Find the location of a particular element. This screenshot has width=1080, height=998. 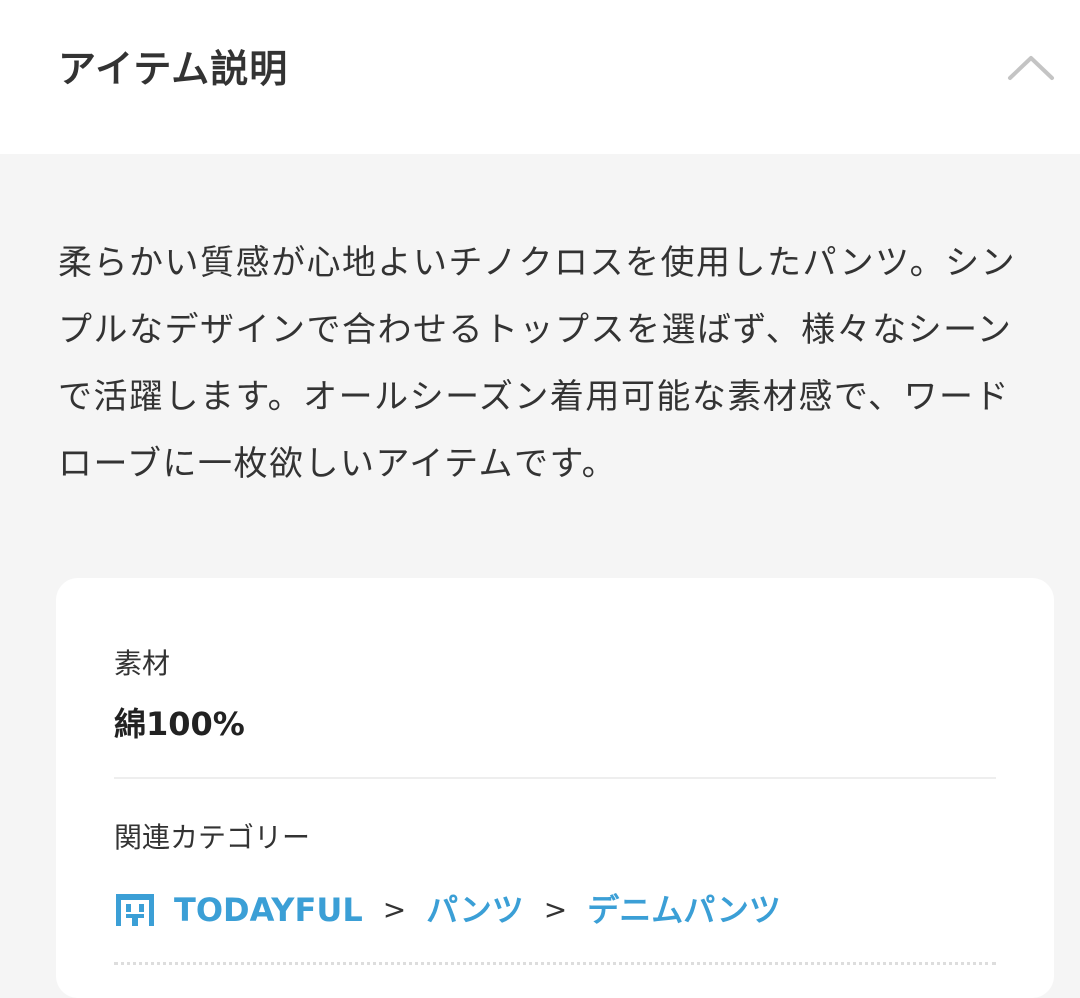

shop-icon is located at coordinates (135, 910).